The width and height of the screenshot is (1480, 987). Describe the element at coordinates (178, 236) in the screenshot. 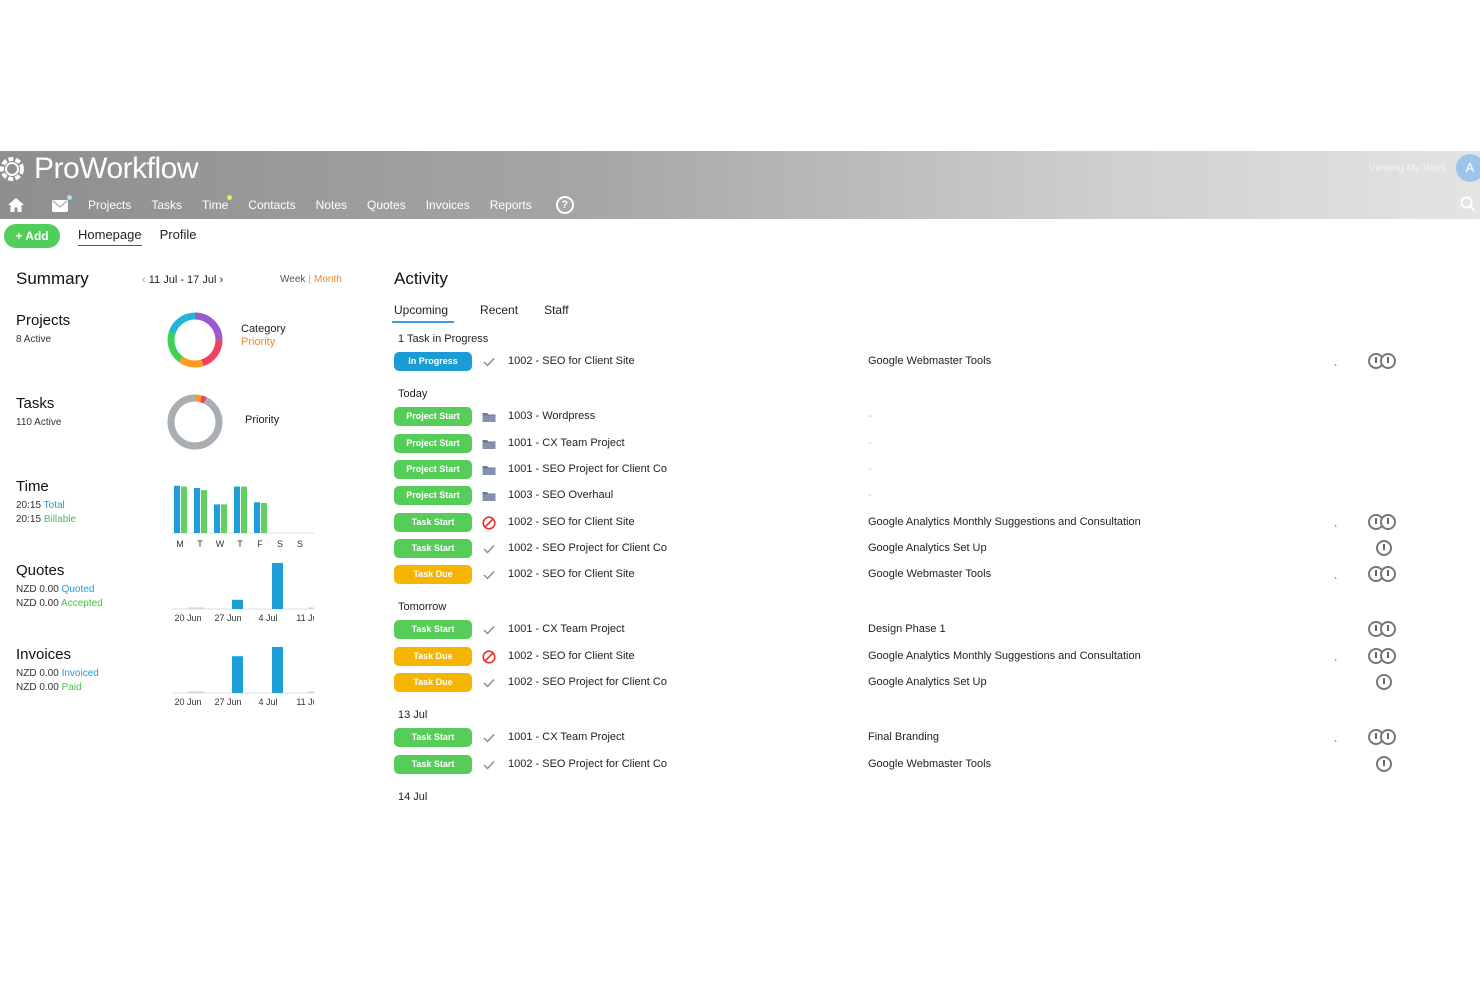

I see `tab-profile: Profile` at that location.